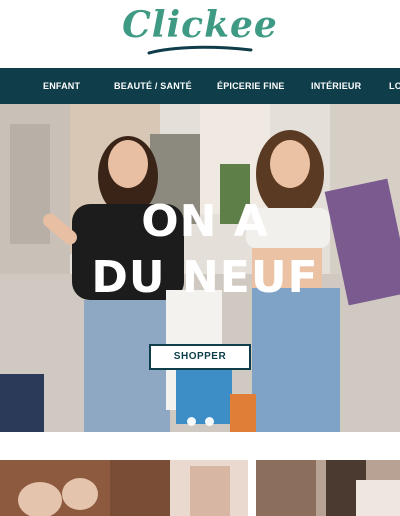 This screenshot has height=516, width=400. What do you see at coordinates (394, 86) in the screenshot?
I see `nav-item-lo: LO` at bounding box center [394, 86].